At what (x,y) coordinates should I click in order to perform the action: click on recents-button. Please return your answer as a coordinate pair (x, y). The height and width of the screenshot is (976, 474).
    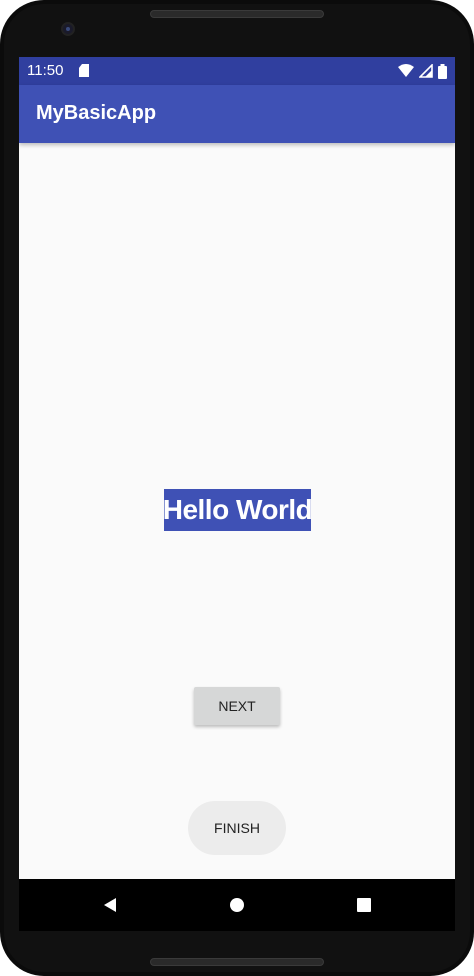
    Looking at the image, I should click on (364, 905).